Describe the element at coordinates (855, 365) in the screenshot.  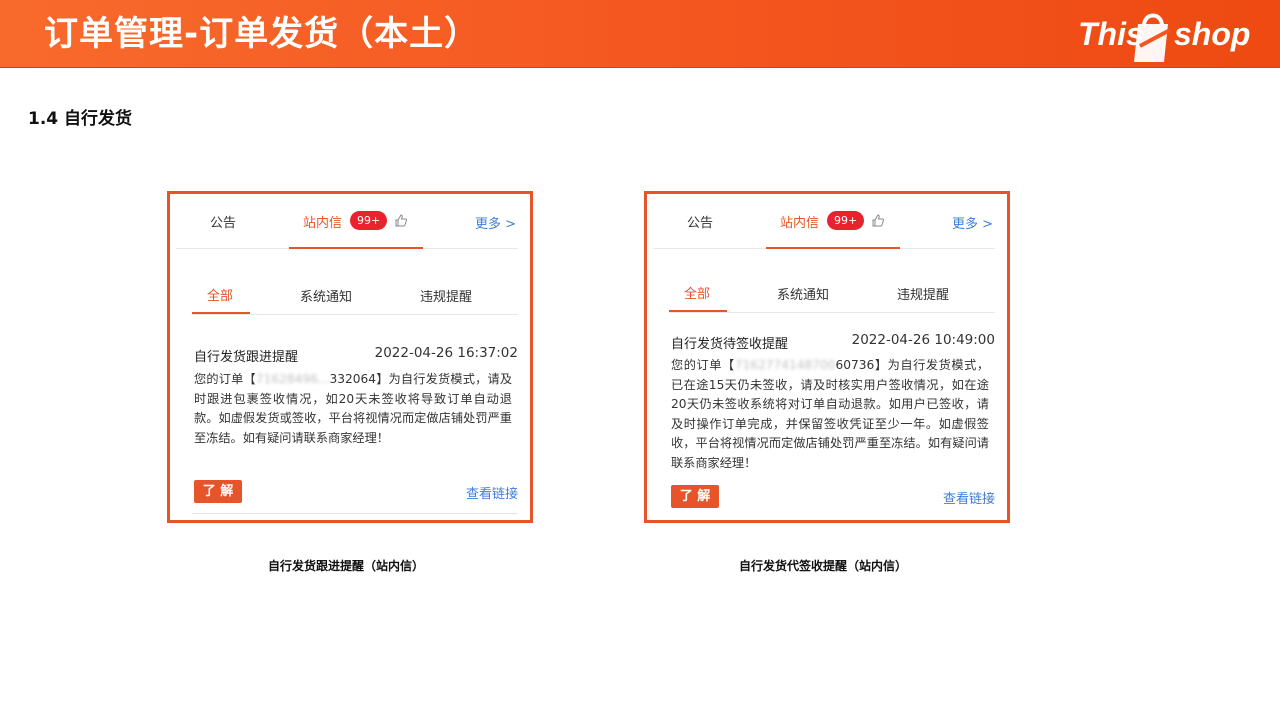
I see `order-id-tail: 60736` at that location.